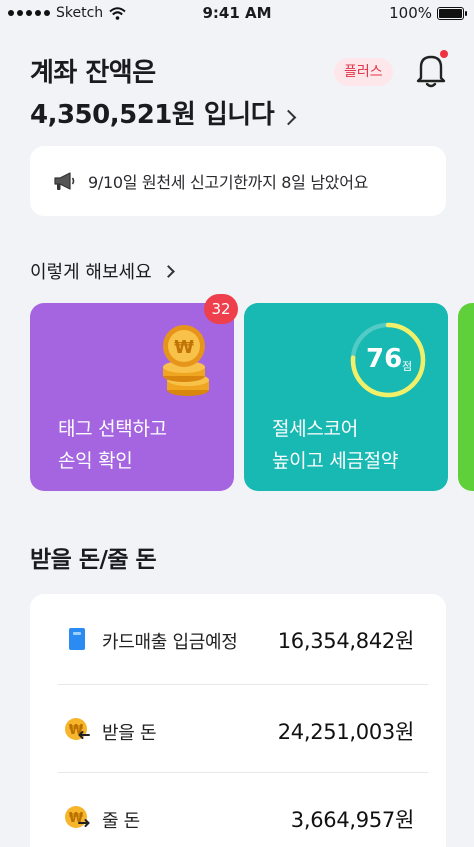 The image size is (474, 847). Describe the element at coordinates (112, 445) in the screenshot. I see `tag-card-text: 태그 선택하고 손익 확인` at that location.